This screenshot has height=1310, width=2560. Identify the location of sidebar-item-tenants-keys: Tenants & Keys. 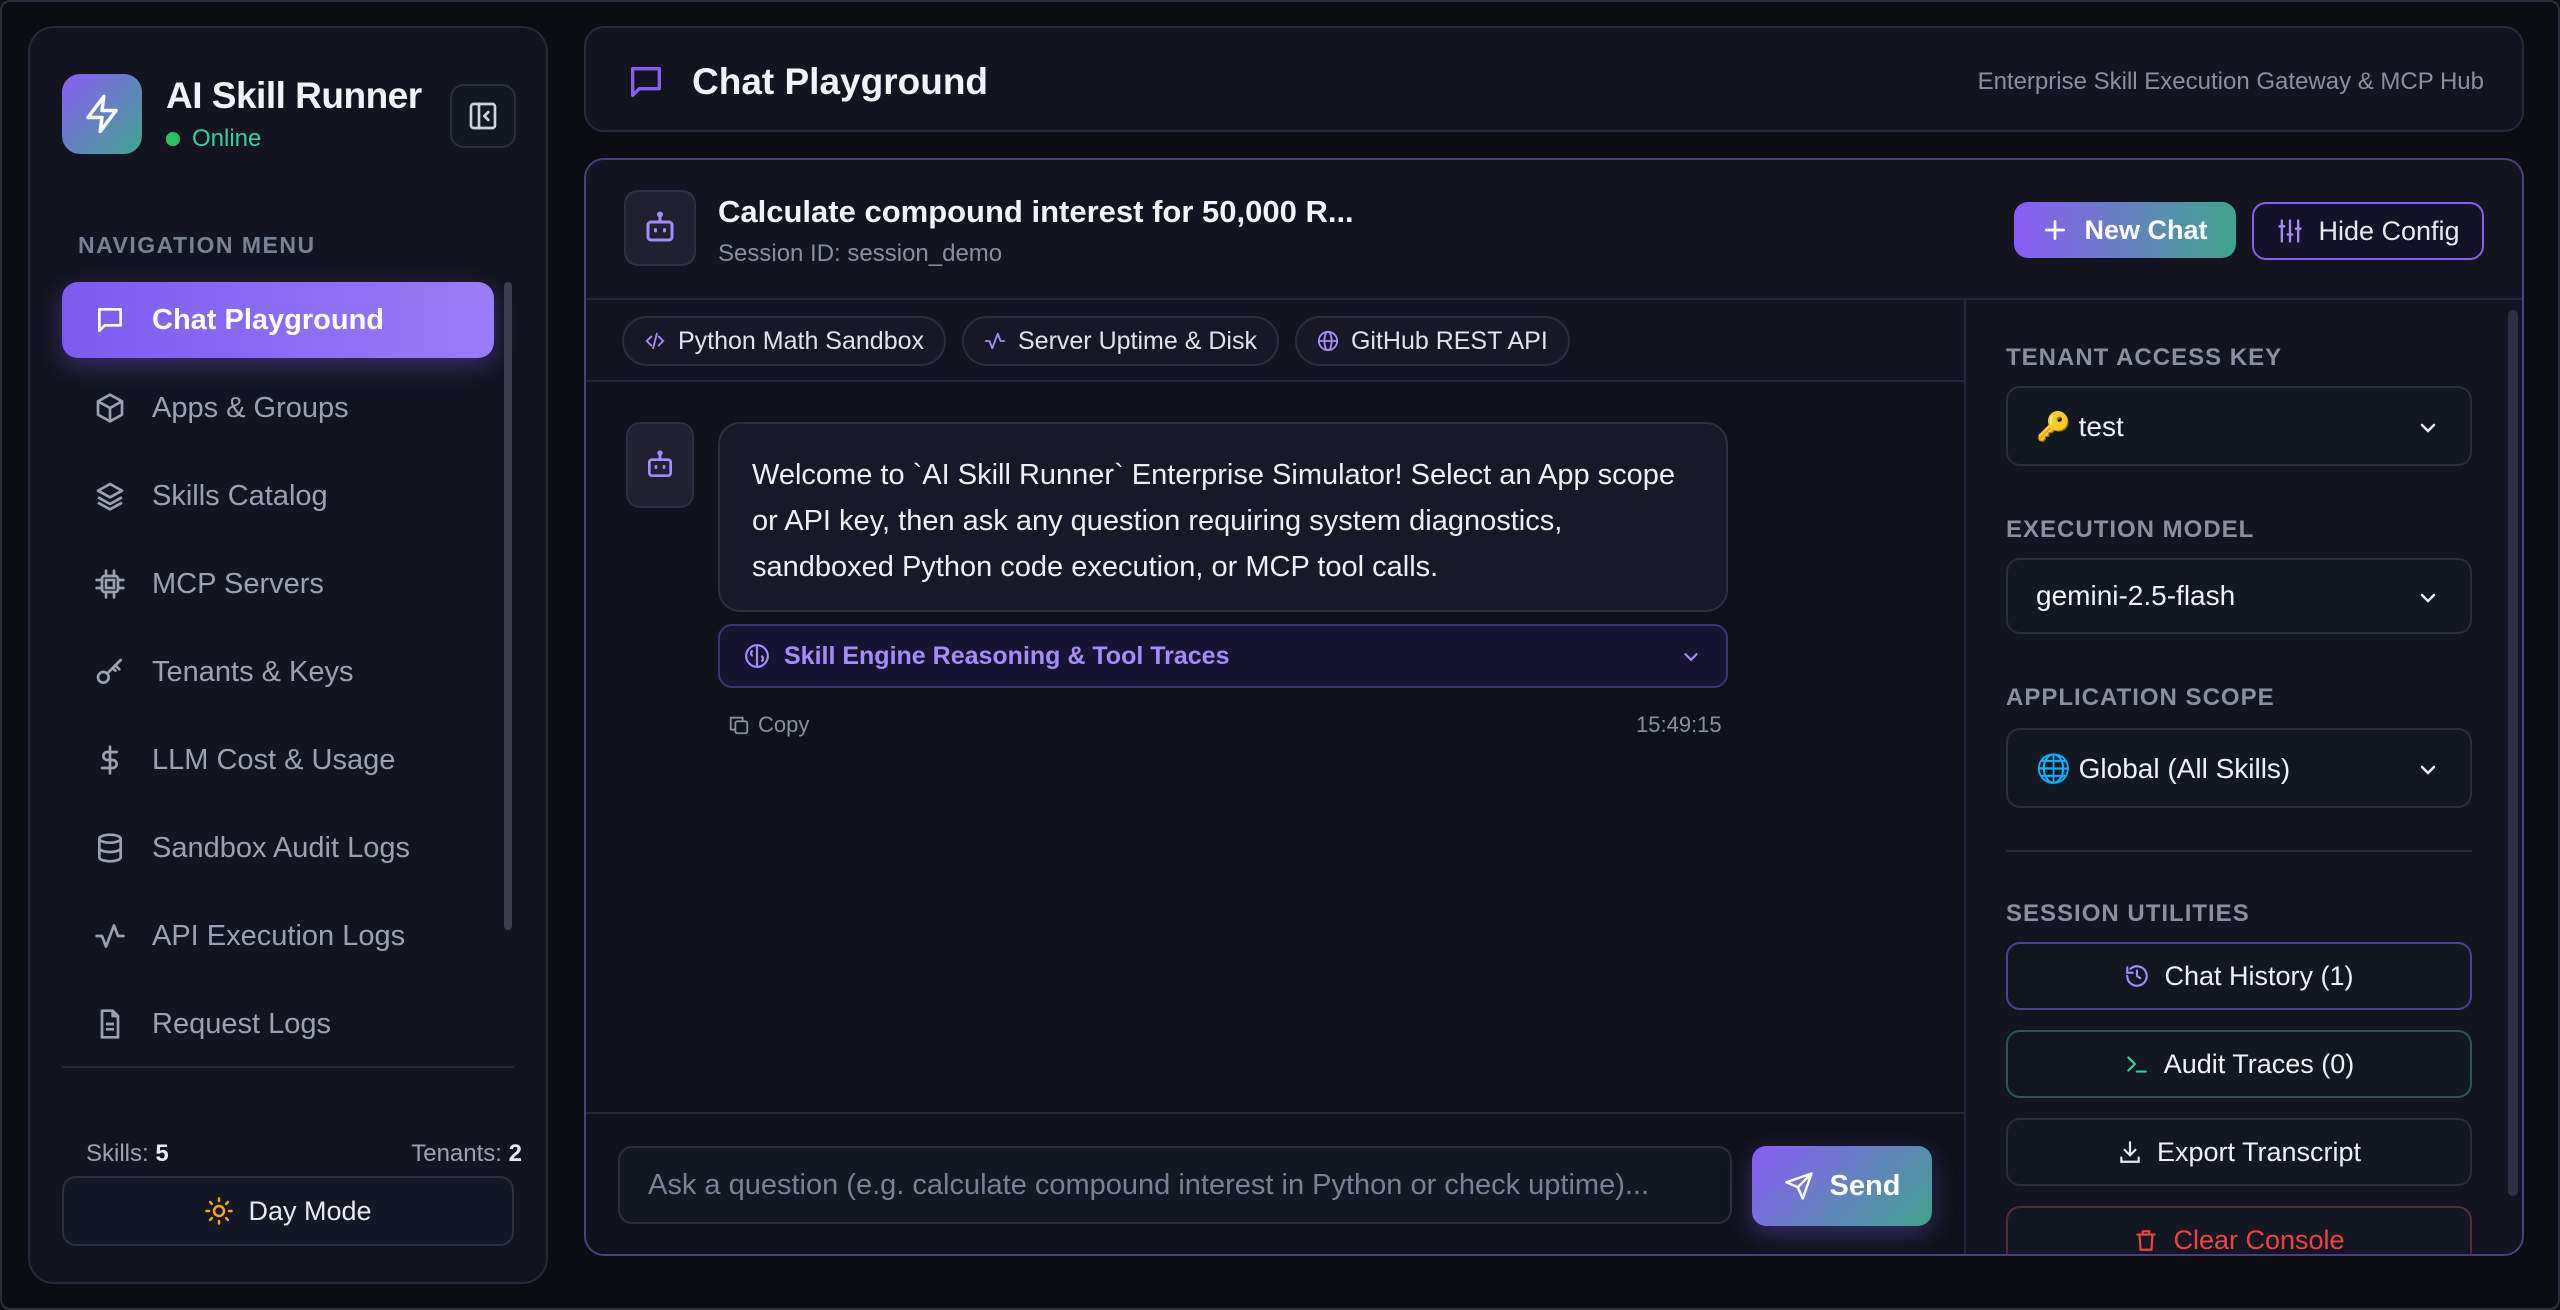
(278, 672).